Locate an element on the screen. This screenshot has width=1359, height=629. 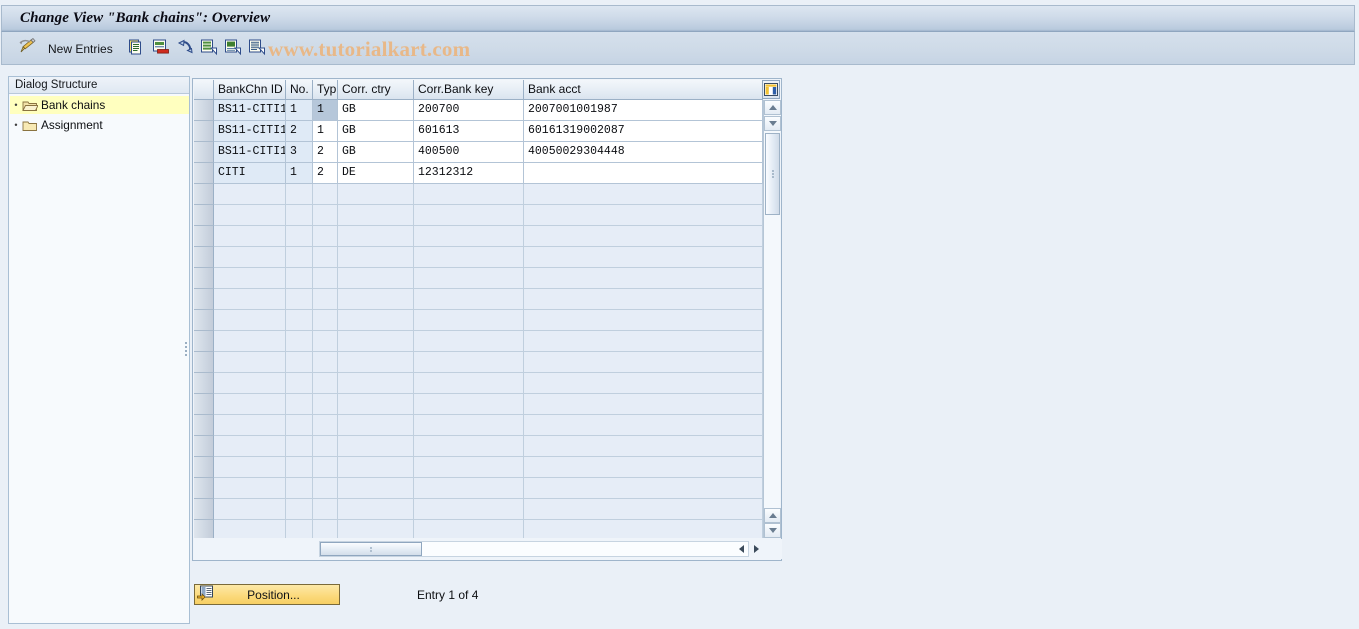
table-vertical-scrollbar is located at coordinates (772, 319).